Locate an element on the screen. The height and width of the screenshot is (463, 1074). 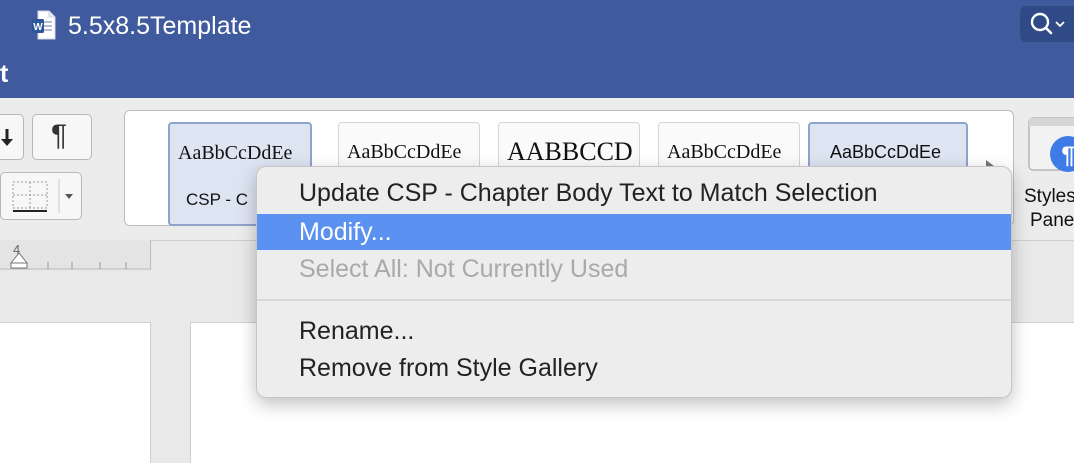
style-sample: AABBCCD is located at coordinates (570, 151).